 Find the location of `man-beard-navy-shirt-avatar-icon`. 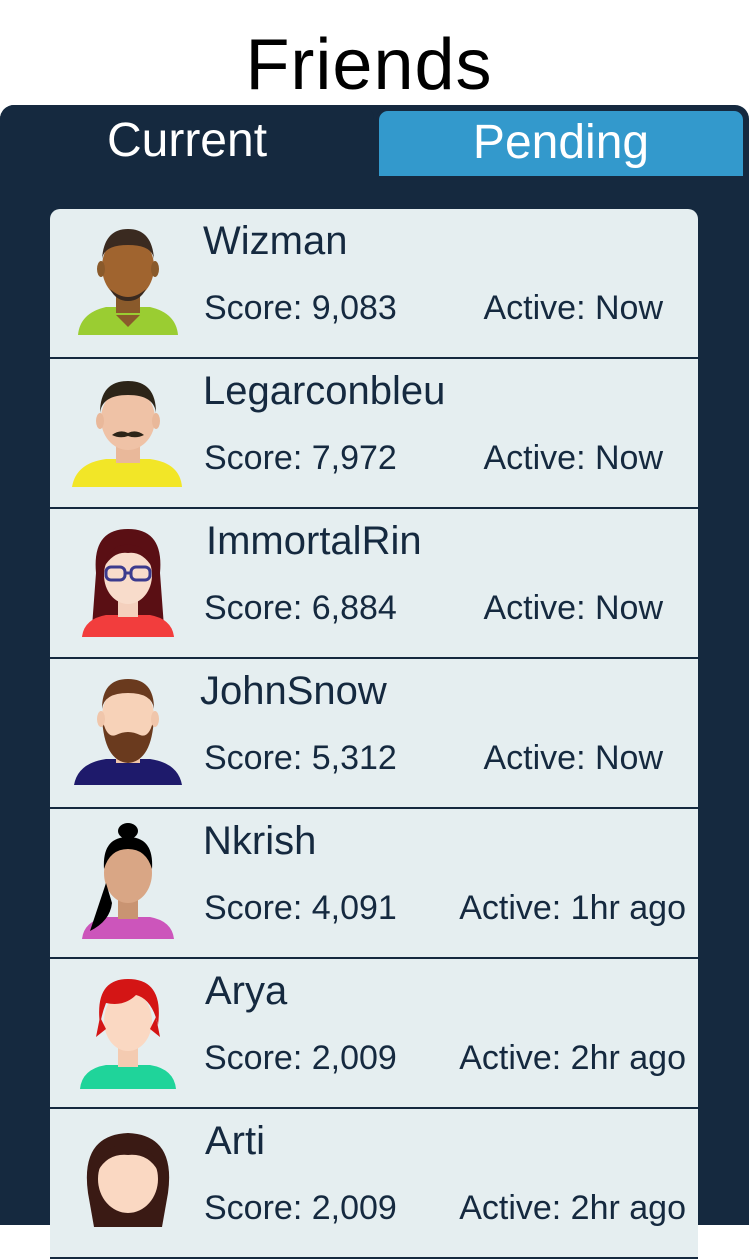

man-beard-navy-shirt-avatar-icon is located at coordinates (128, 733).